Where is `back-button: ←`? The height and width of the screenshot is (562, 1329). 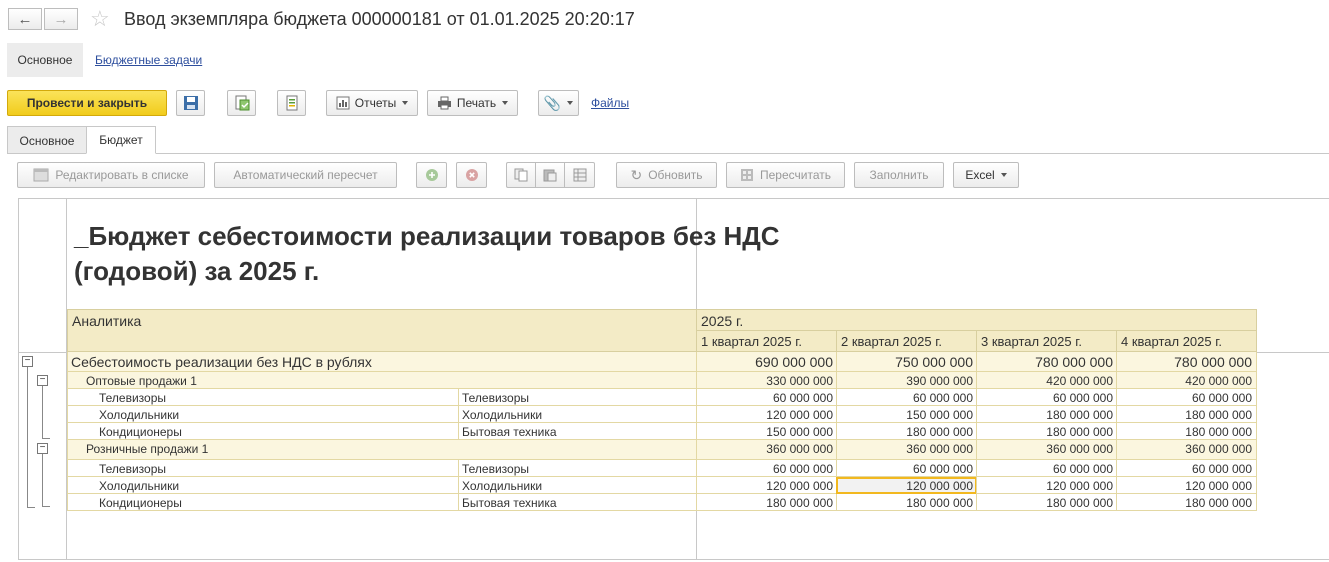
back-button: ← is located at coordinates (25, 19).